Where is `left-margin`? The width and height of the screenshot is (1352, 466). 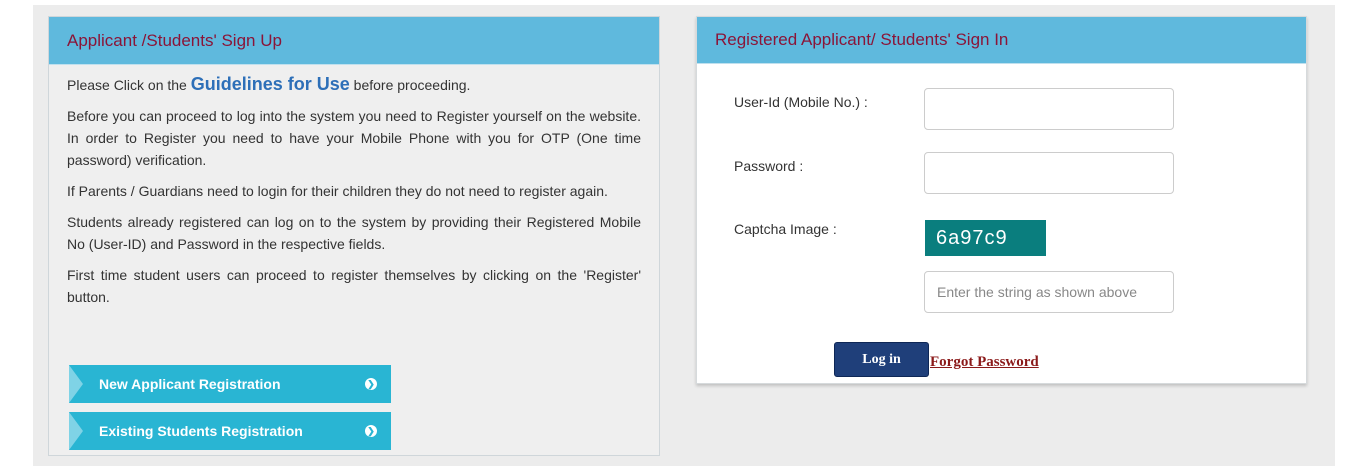
left-margin is located at coordinates (16, 233).